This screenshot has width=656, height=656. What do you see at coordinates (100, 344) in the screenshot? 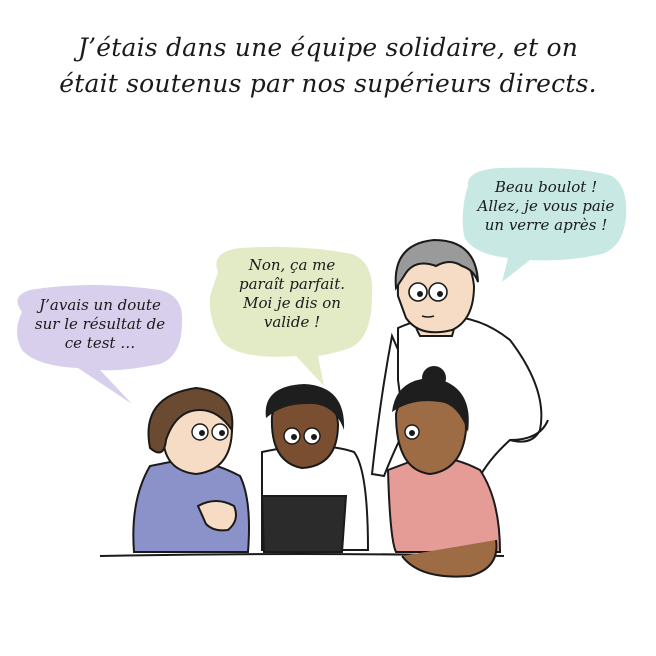
I see `bubble-left-shape` at bounding box center [100, 344].